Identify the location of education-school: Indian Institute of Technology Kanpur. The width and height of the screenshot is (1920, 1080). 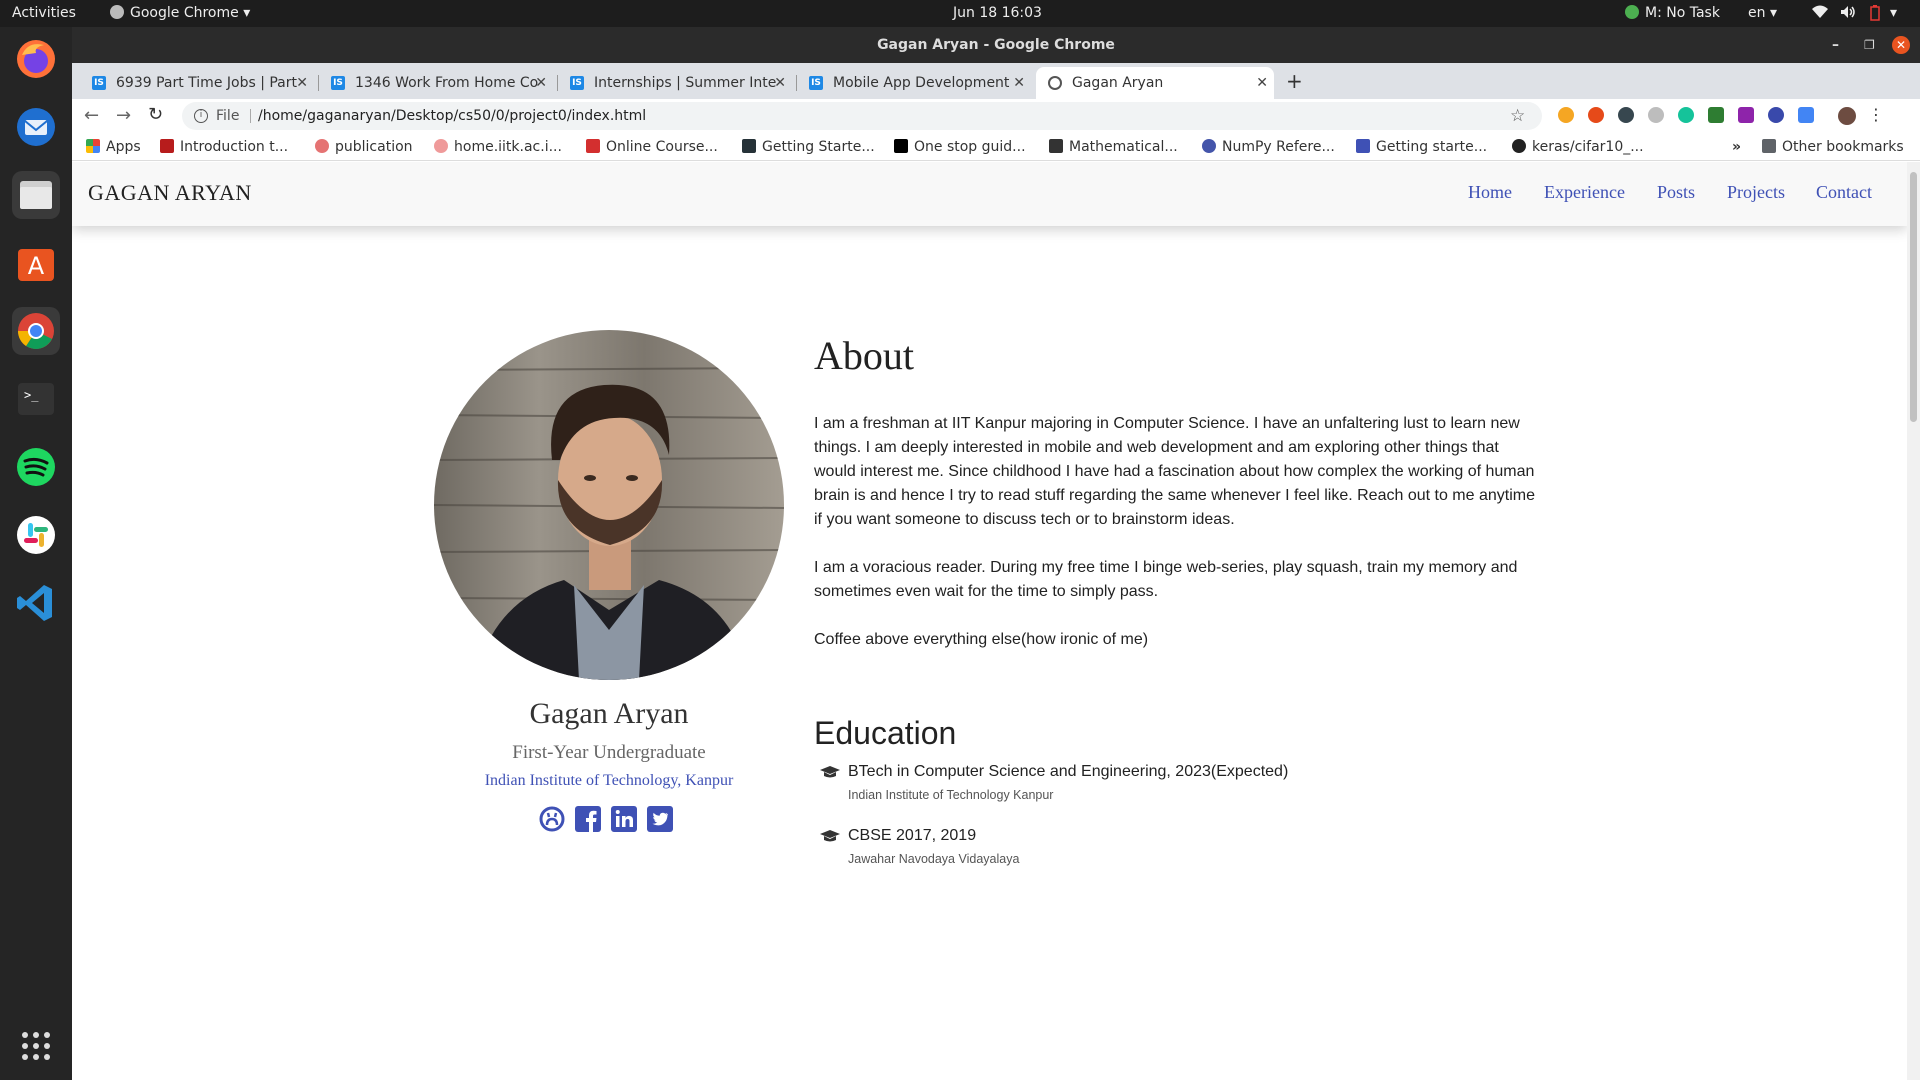
(951, 795).